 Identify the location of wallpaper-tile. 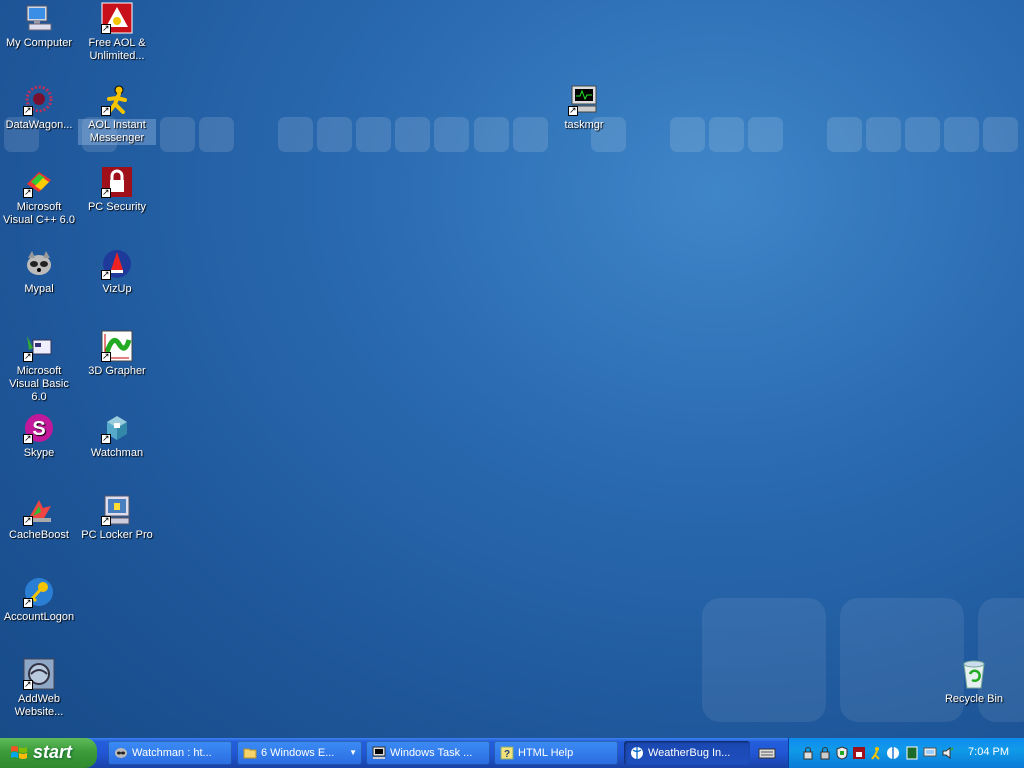
(764, 660).